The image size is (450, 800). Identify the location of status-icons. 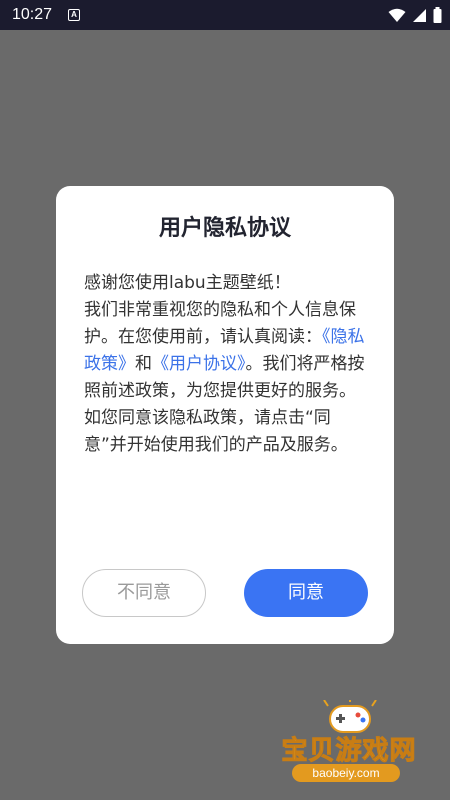
(415, 15).